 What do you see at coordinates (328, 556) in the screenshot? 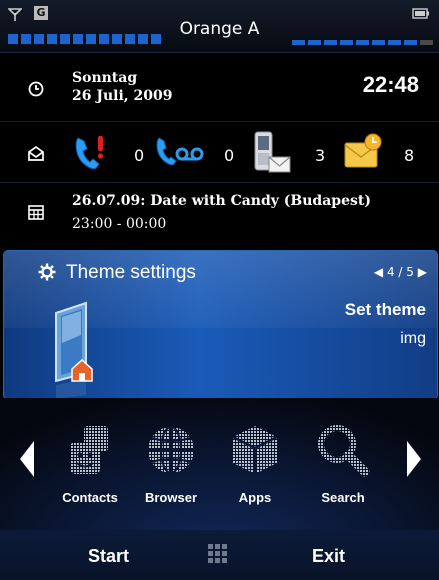
I see `exit-softkey: Exit` at bounding box center [328, 556].